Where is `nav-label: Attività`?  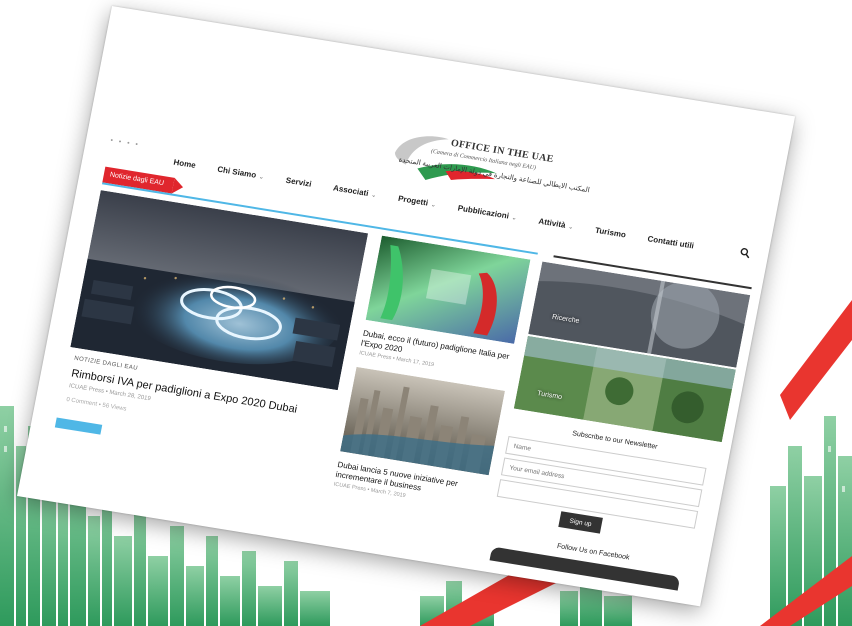 nav-label: Attività is located at coordinates (552, 223).